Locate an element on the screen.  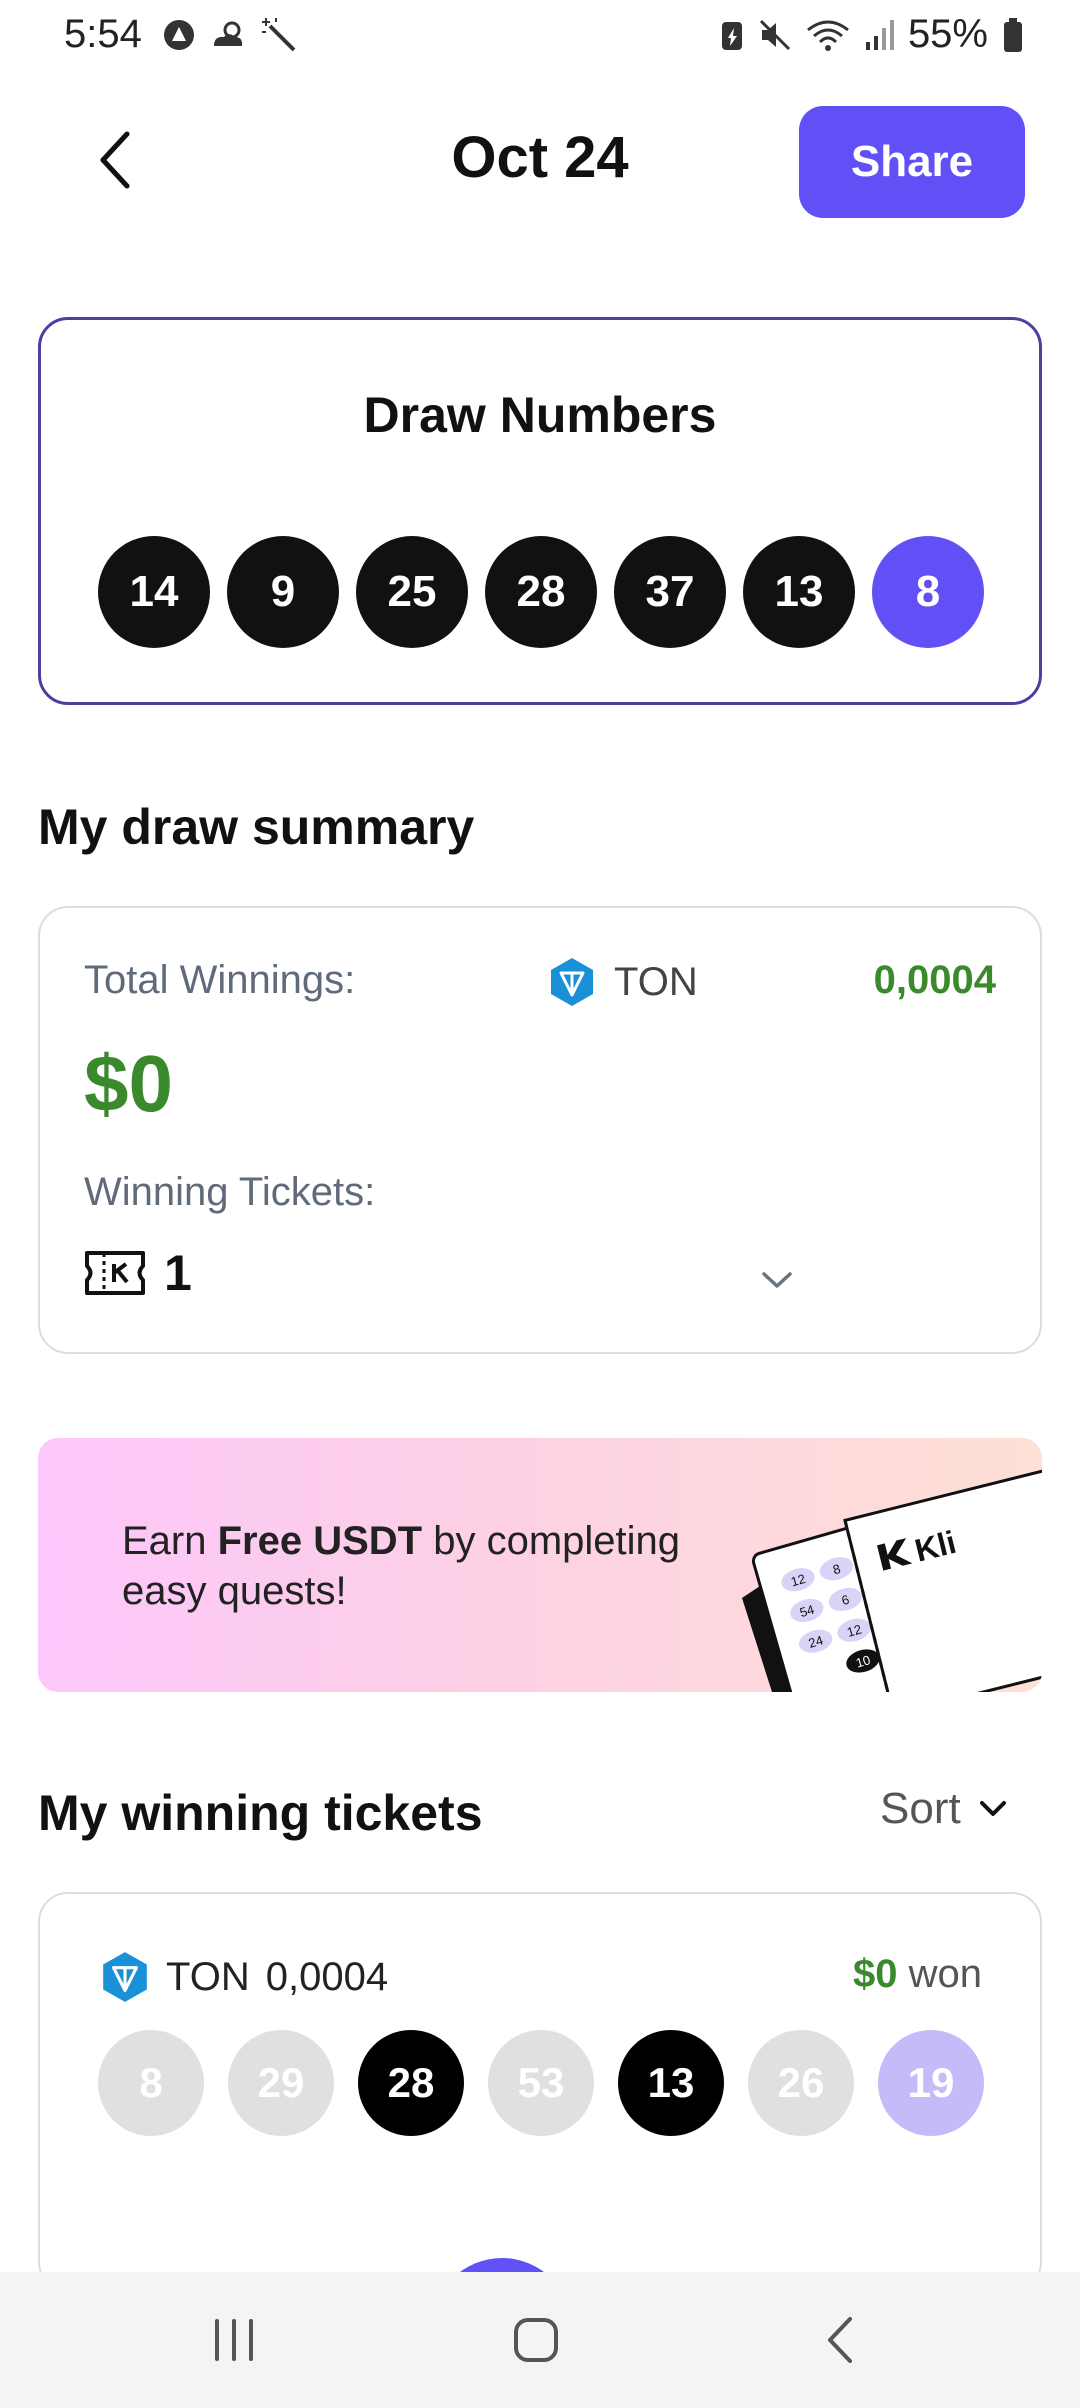
ticket-illustration: 12 8 54 6 24 12 10 Kli is located at coordinates (892, 1578).